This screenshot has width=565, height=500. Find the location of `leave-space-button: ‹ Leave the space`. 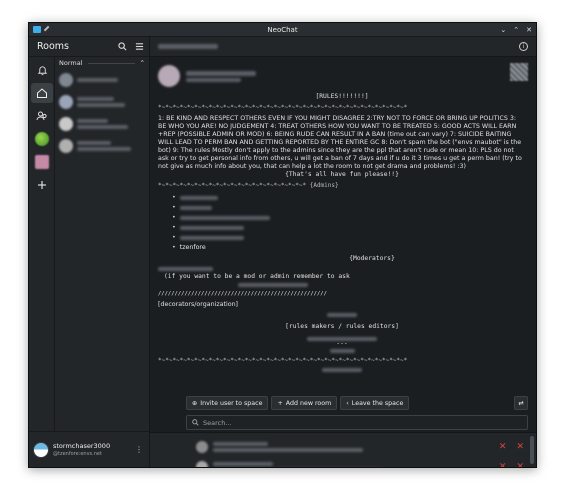

leave-space-button: ‹ Leave the space is located at coordinates (375, 403).